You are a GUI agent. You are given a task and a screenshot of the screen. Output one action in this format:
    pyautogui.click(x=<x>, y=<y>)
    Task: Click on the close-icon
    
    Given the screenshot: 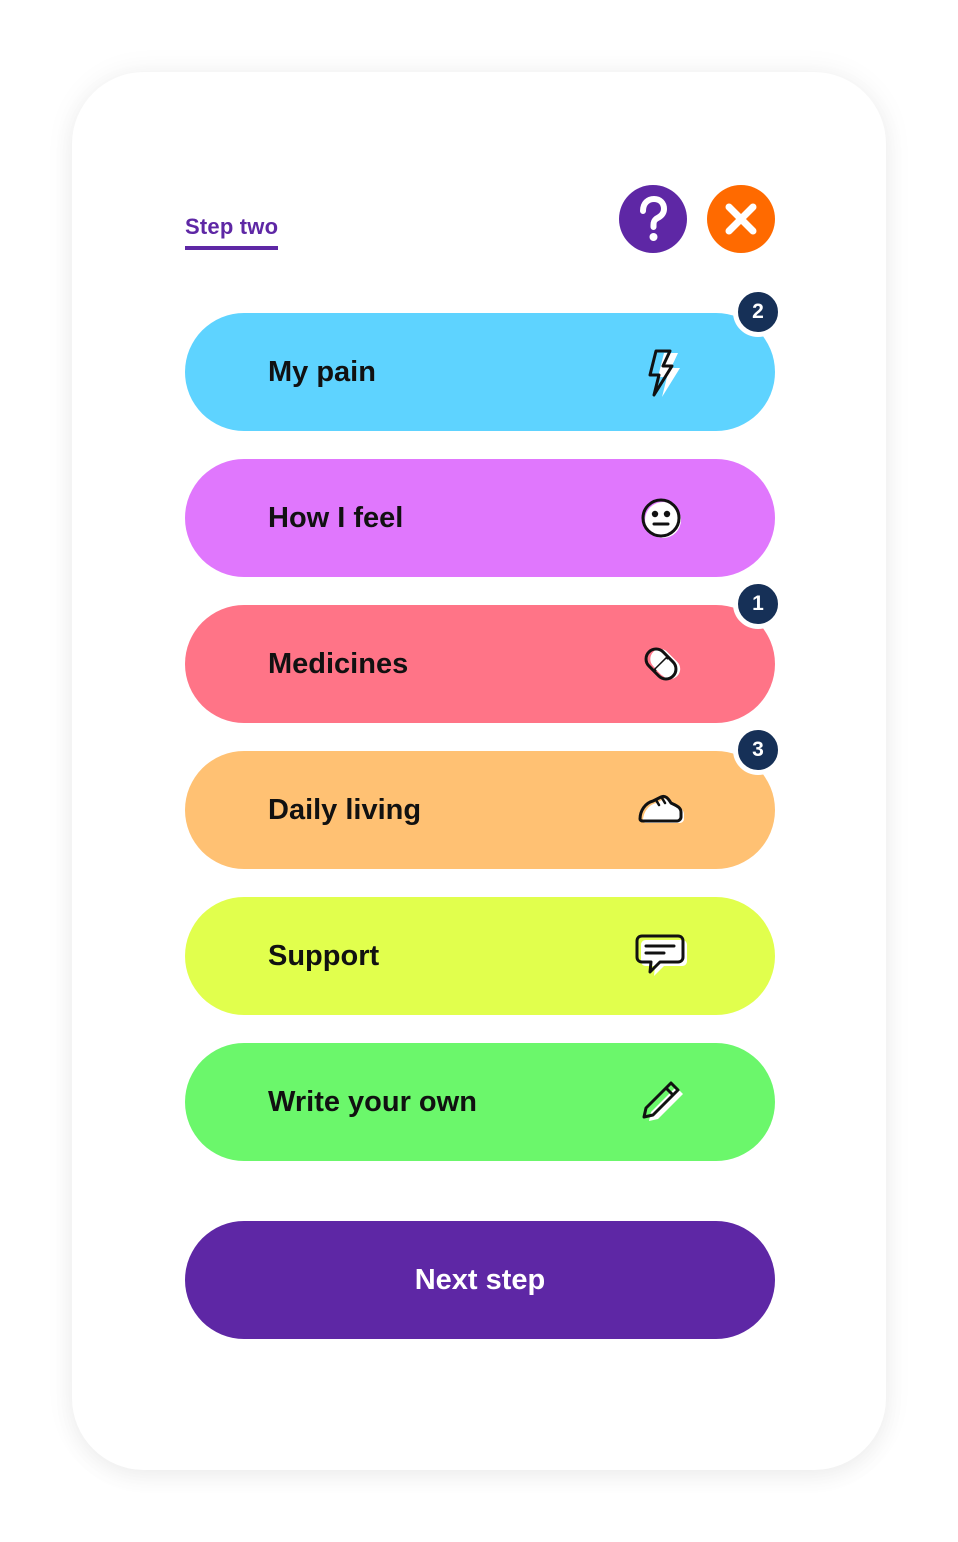 What is the action you would take?
    pyautogui.click(x=741, y=219)
    